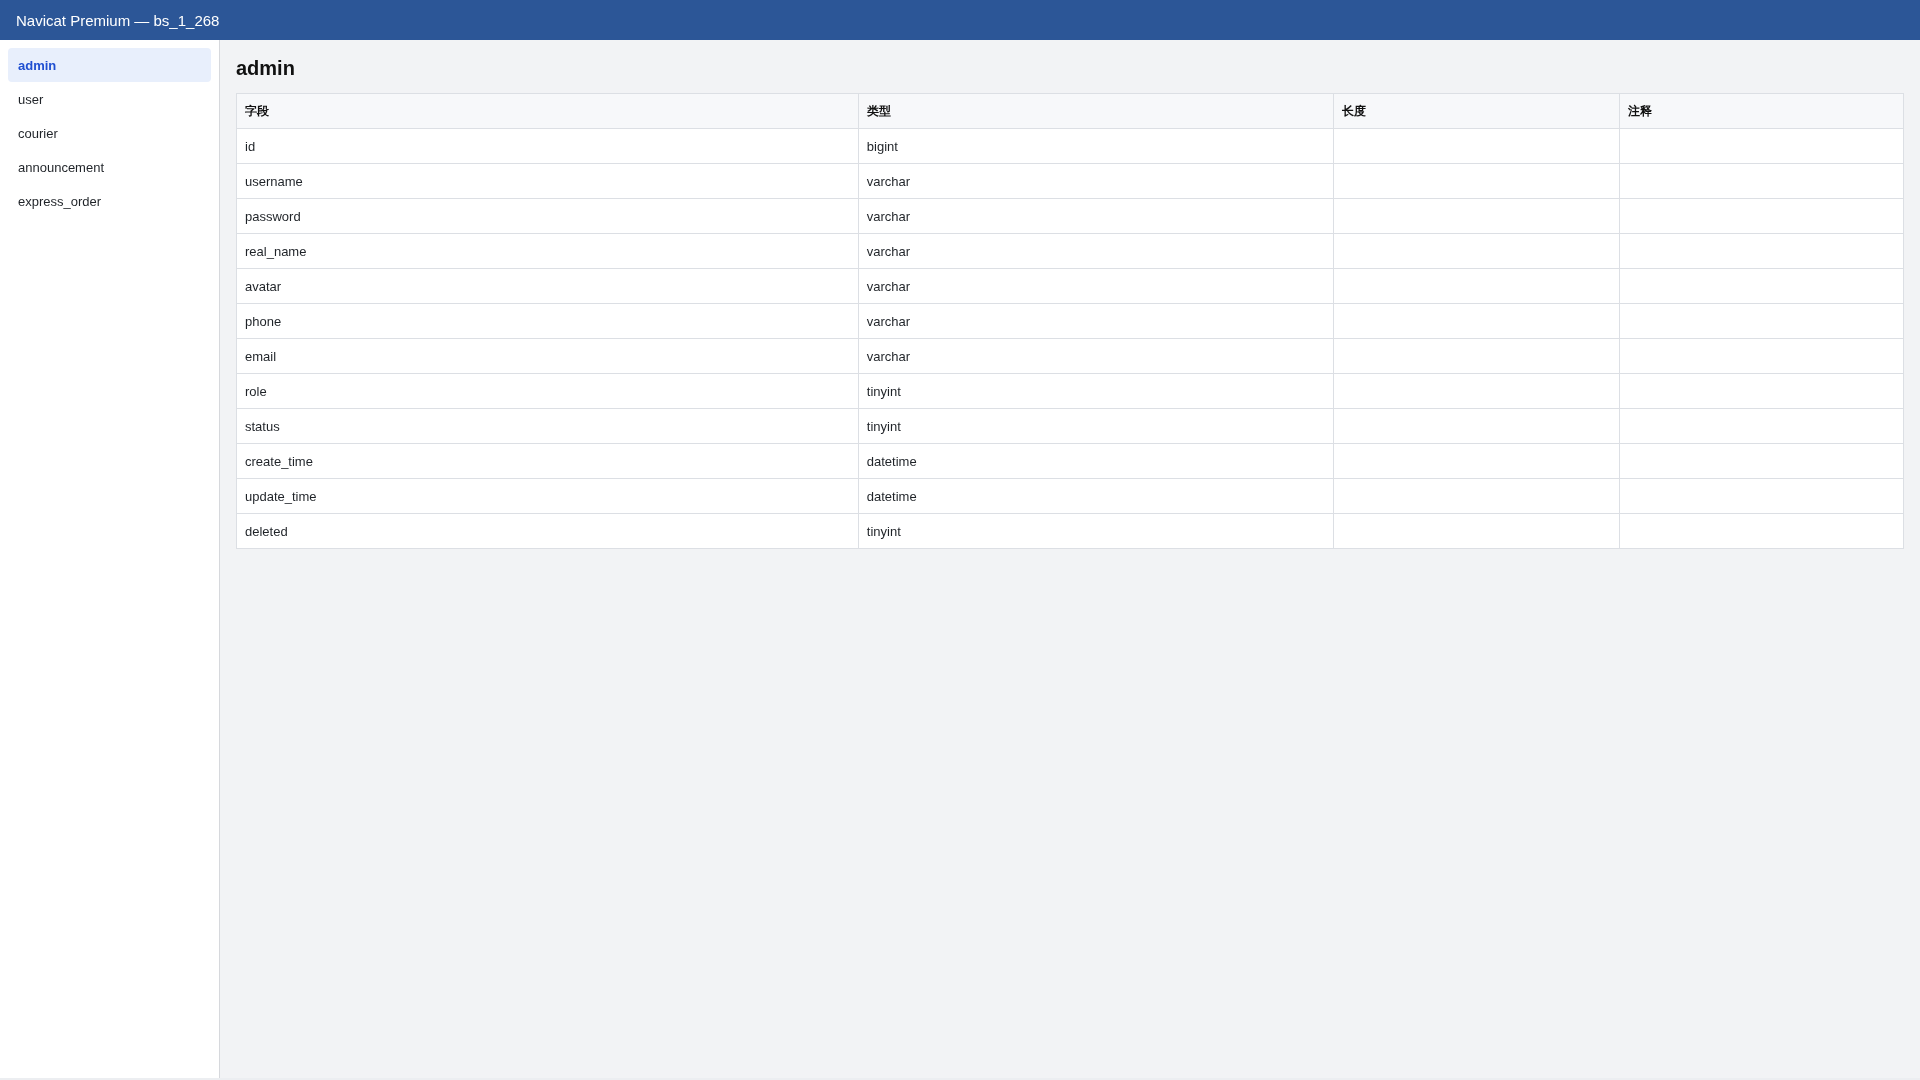 The height and width of the screenshot is (1080, 1920). What do you see at coordinates (547, 496) in the screenshot?
I see `table-cell: update_time` at bounding box center [547, 496].